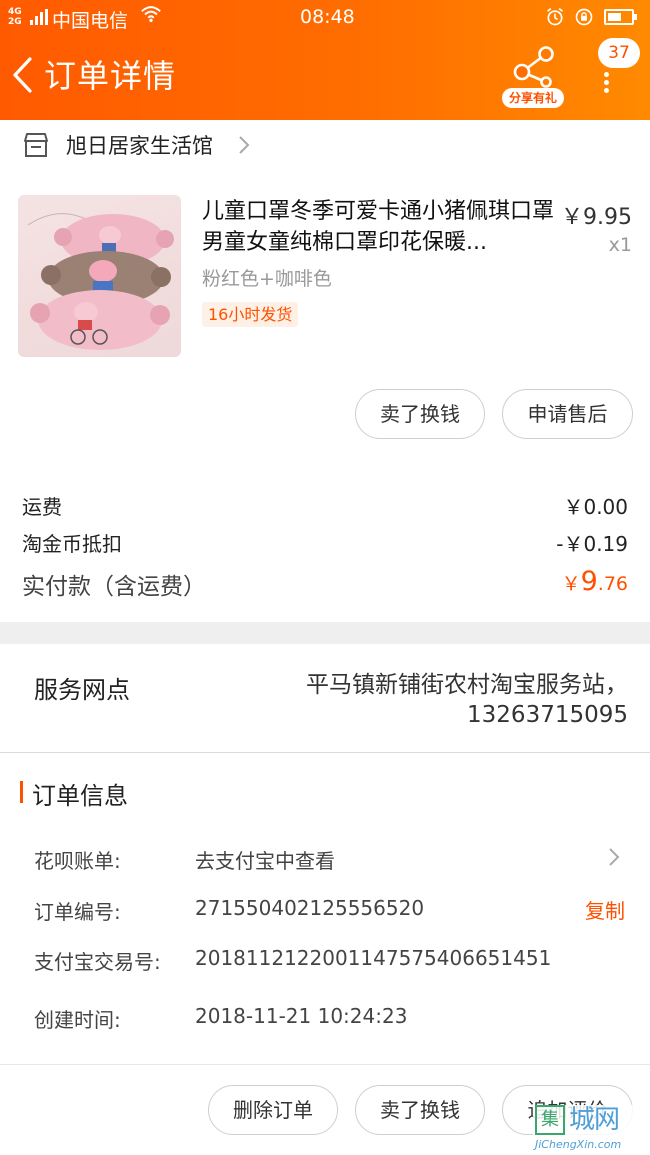 This screenshot has height=1155, width=650. I want to click on share-gift-button: 分享有礼, so click(533, 76).